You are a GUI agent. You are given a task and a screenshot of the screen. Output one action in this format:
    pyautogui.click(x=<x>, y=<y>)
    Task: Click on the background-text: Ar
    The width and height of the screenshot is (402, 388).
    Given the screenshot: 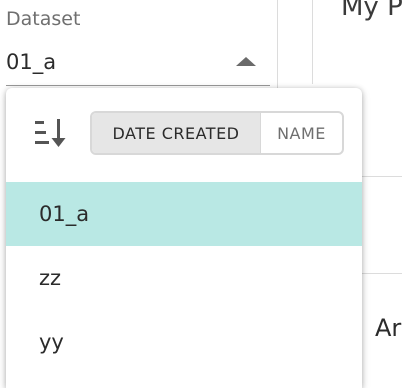 What is the action you would take?
    pyautogui.click(x=388, y=328)
    